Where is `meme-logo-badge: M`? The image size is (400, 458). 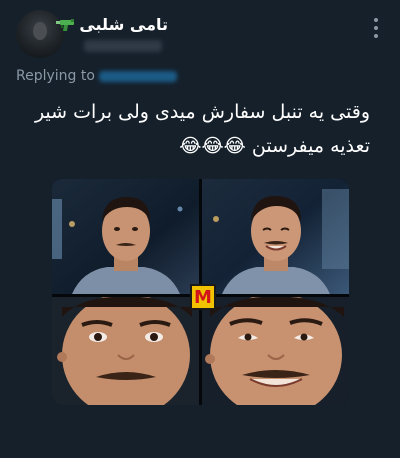
meme-logo-badge: M is located at coordinates (203, 297).